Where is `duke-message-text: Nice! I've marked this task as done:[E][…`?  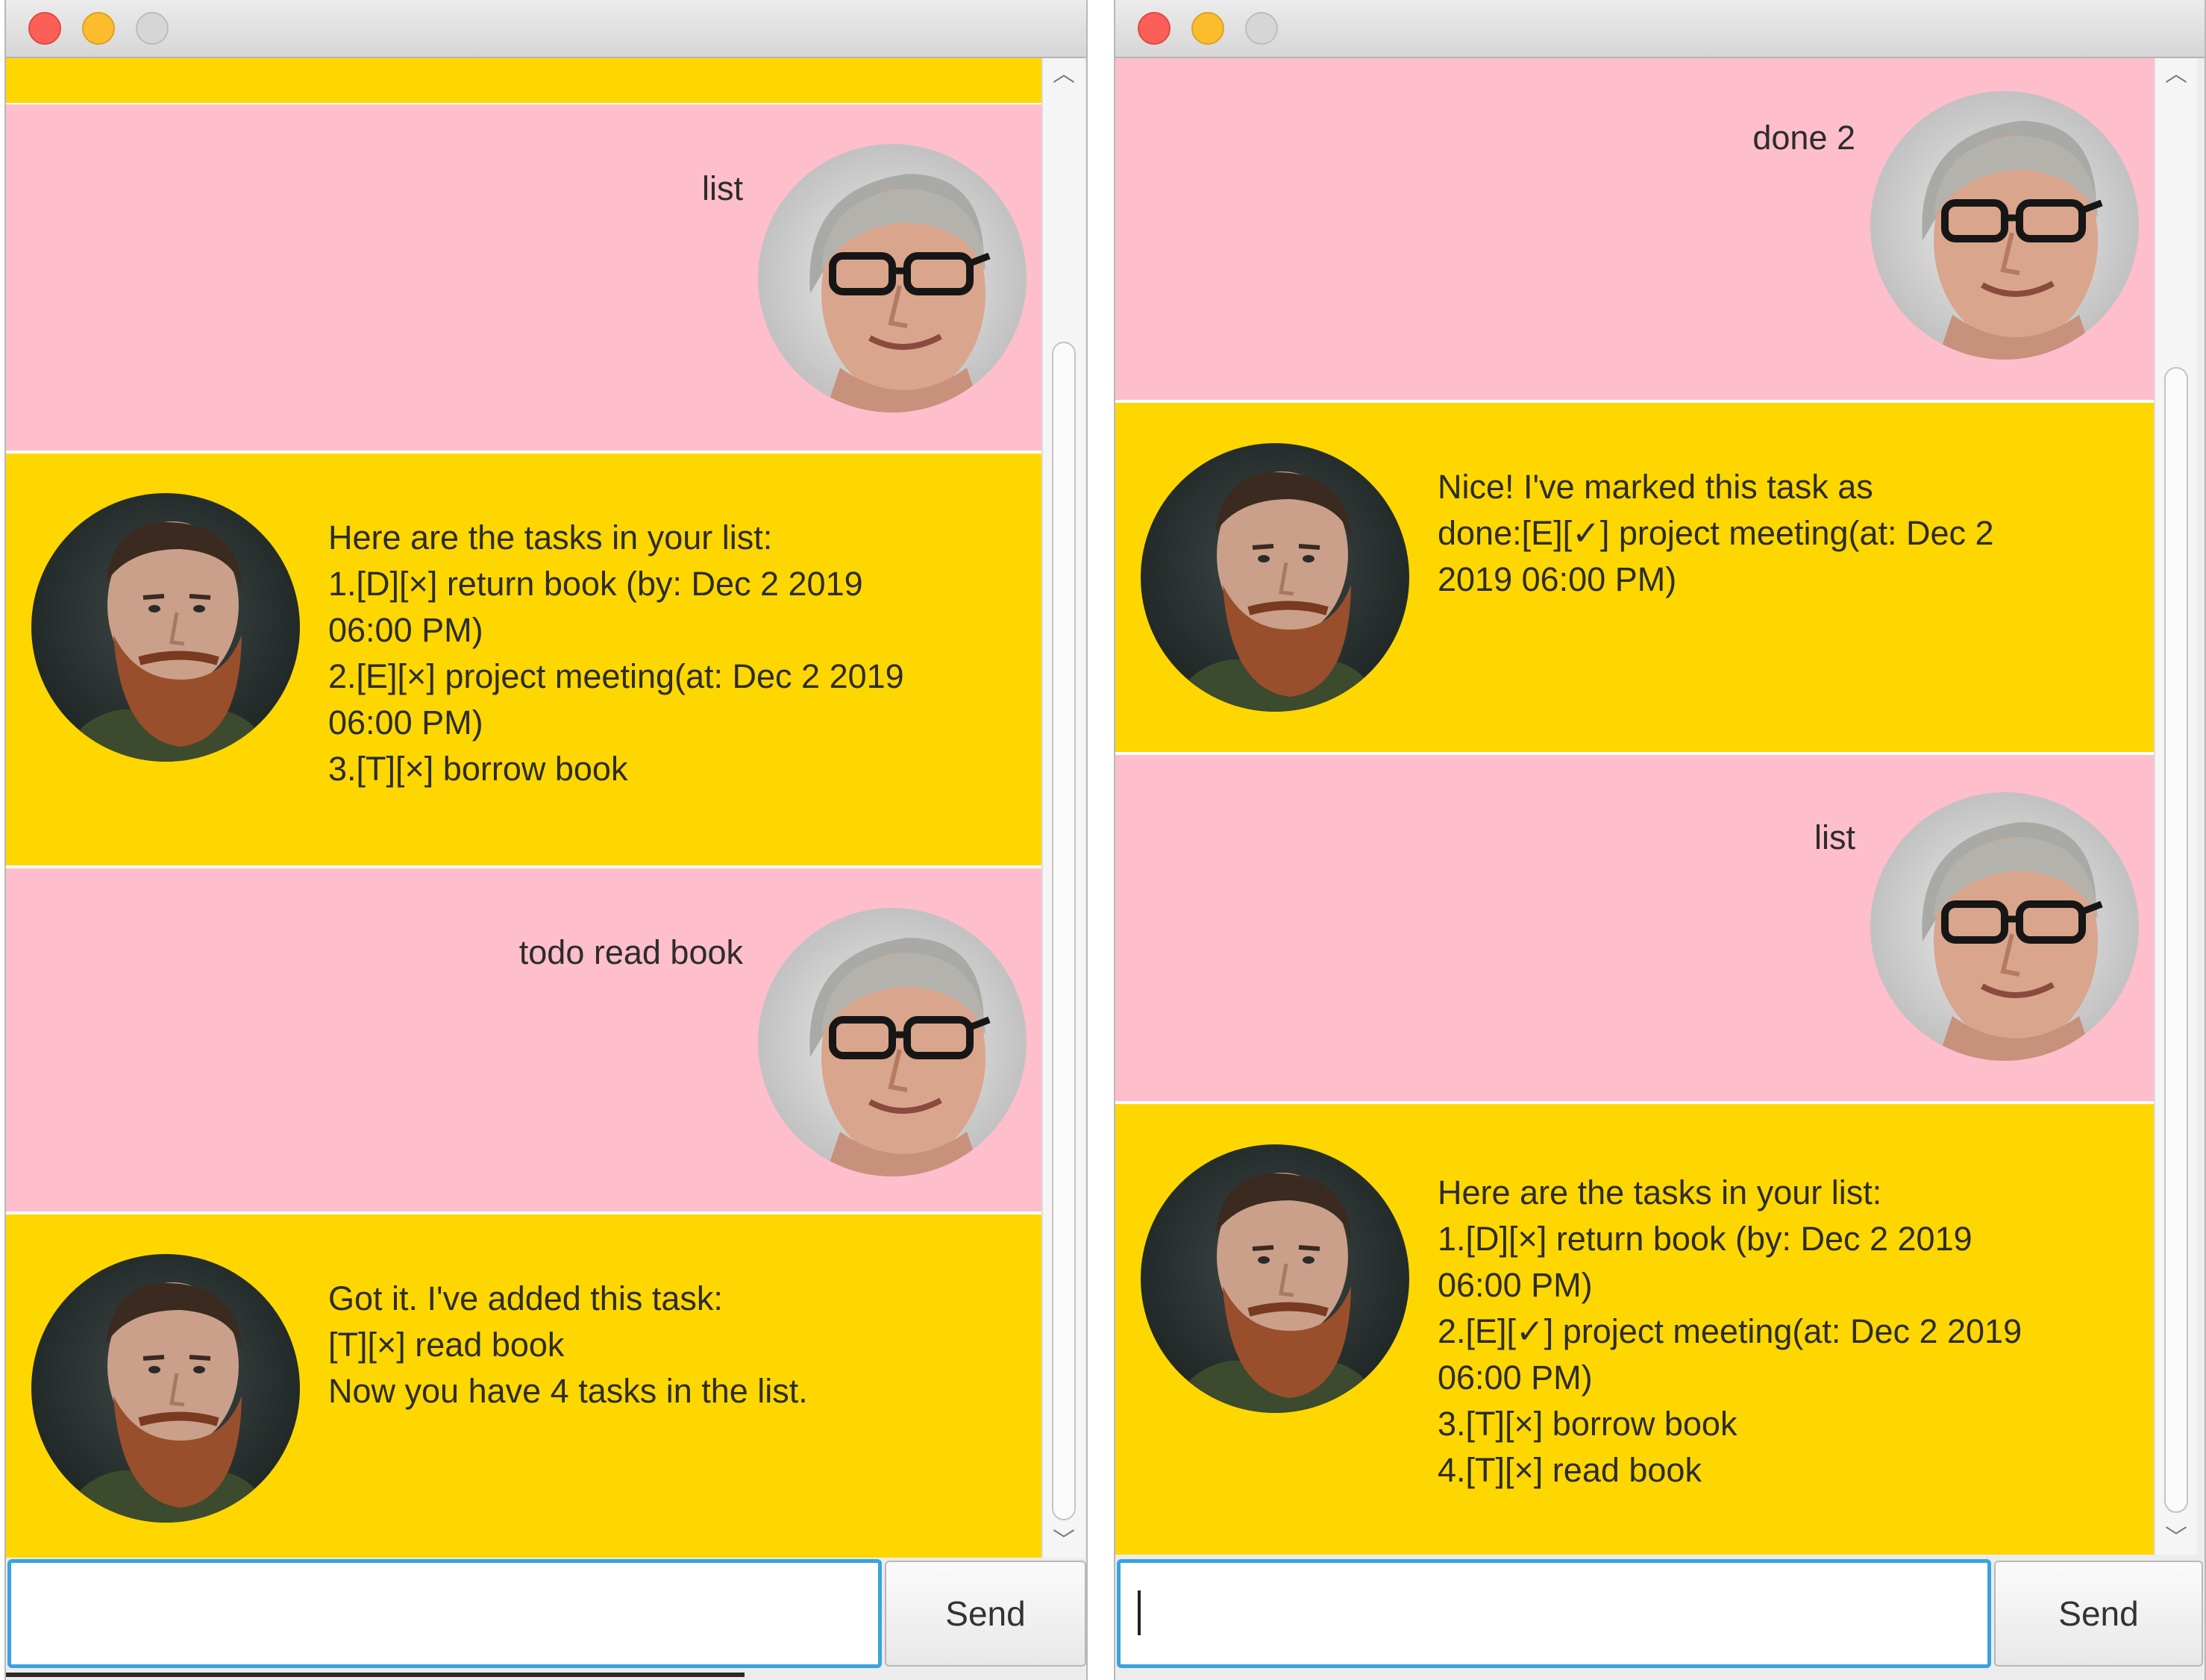
duke-message-text: Nice! I've marked this task as done:[E][… is located at coordinates (1716, 533).